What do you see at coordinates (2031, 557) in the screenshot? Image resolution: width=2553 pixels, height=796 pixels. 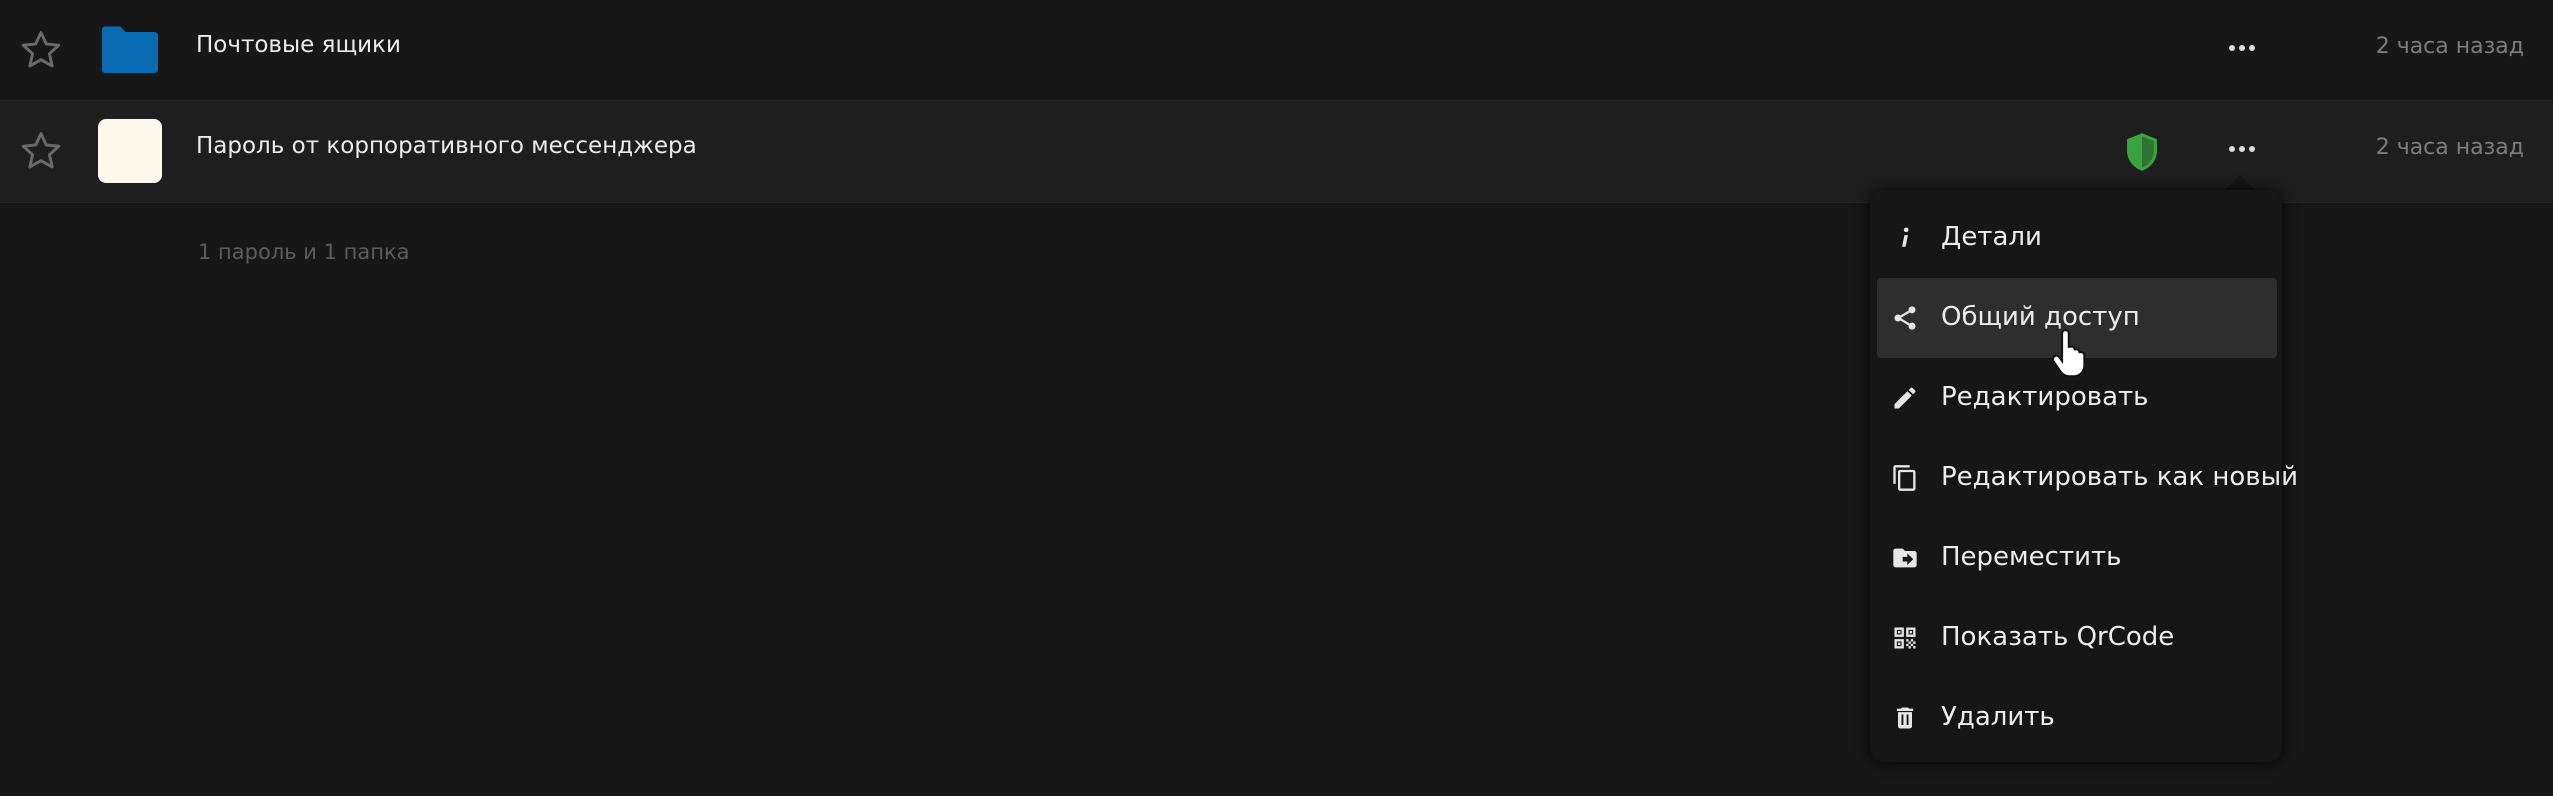 I see `menu-item-label: Переместить` at bounding box center [2031, 557].